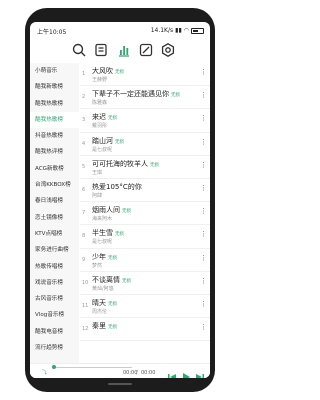 The height and width of the screenshot is (400, 320). I want to click on song-row: 5 可可托海的牧羊人 无损 王琪 ⋮, so click(145, 167).